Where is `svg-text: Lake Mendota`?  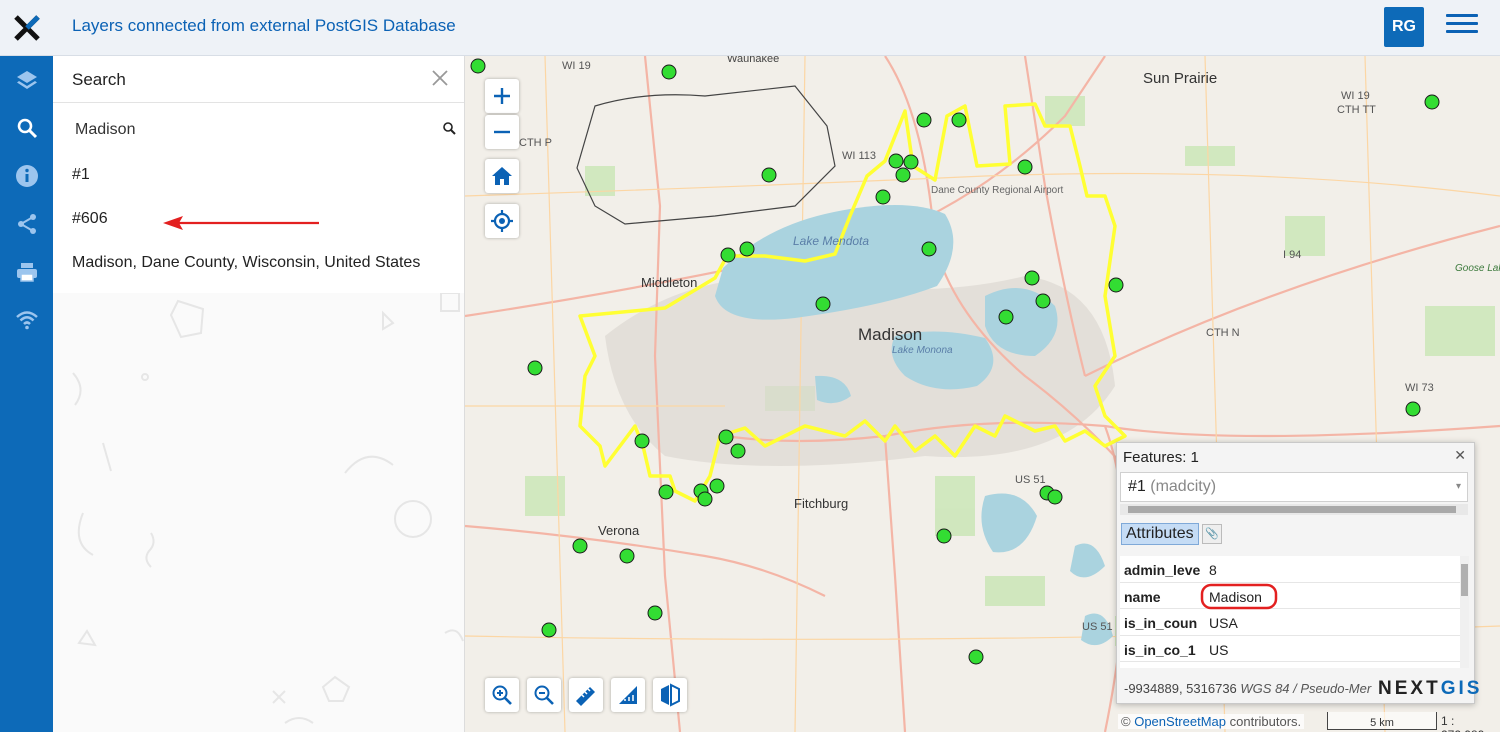
svg-text: Lake Mendota is located at coordinates (831, 241).